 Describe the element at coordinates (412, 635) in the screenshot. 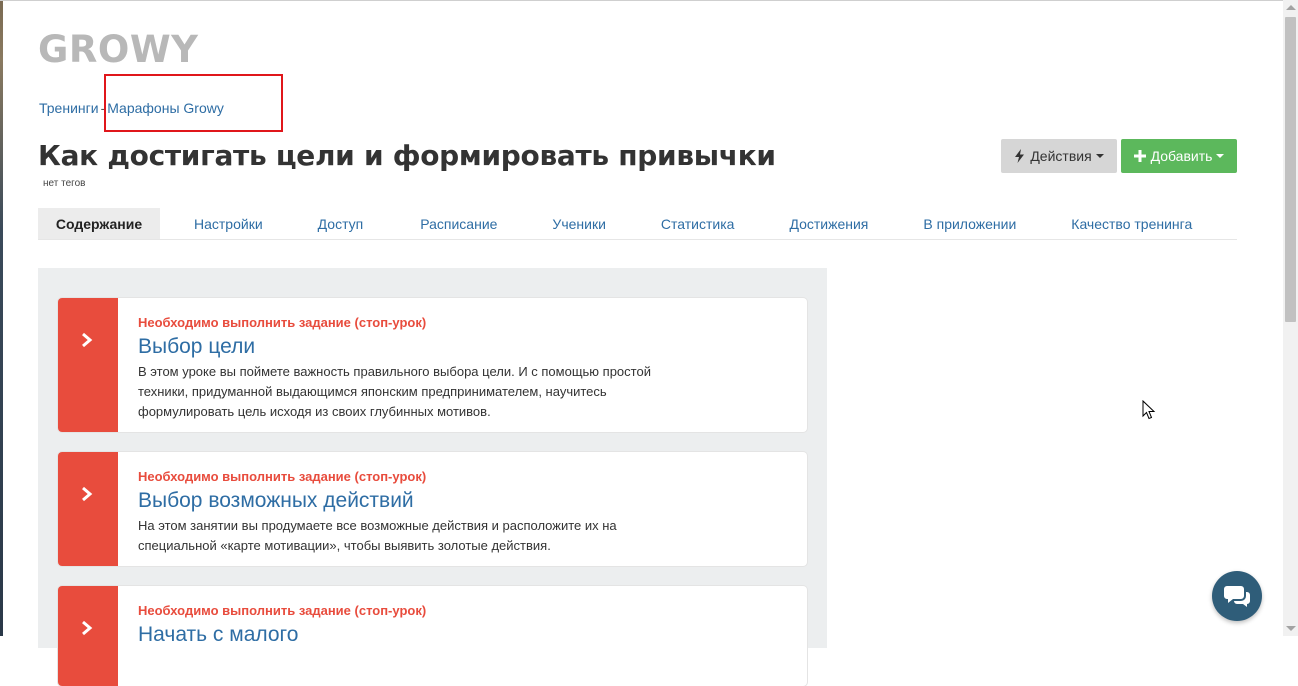

I see `lesson-title: Начать с малого` at that location.